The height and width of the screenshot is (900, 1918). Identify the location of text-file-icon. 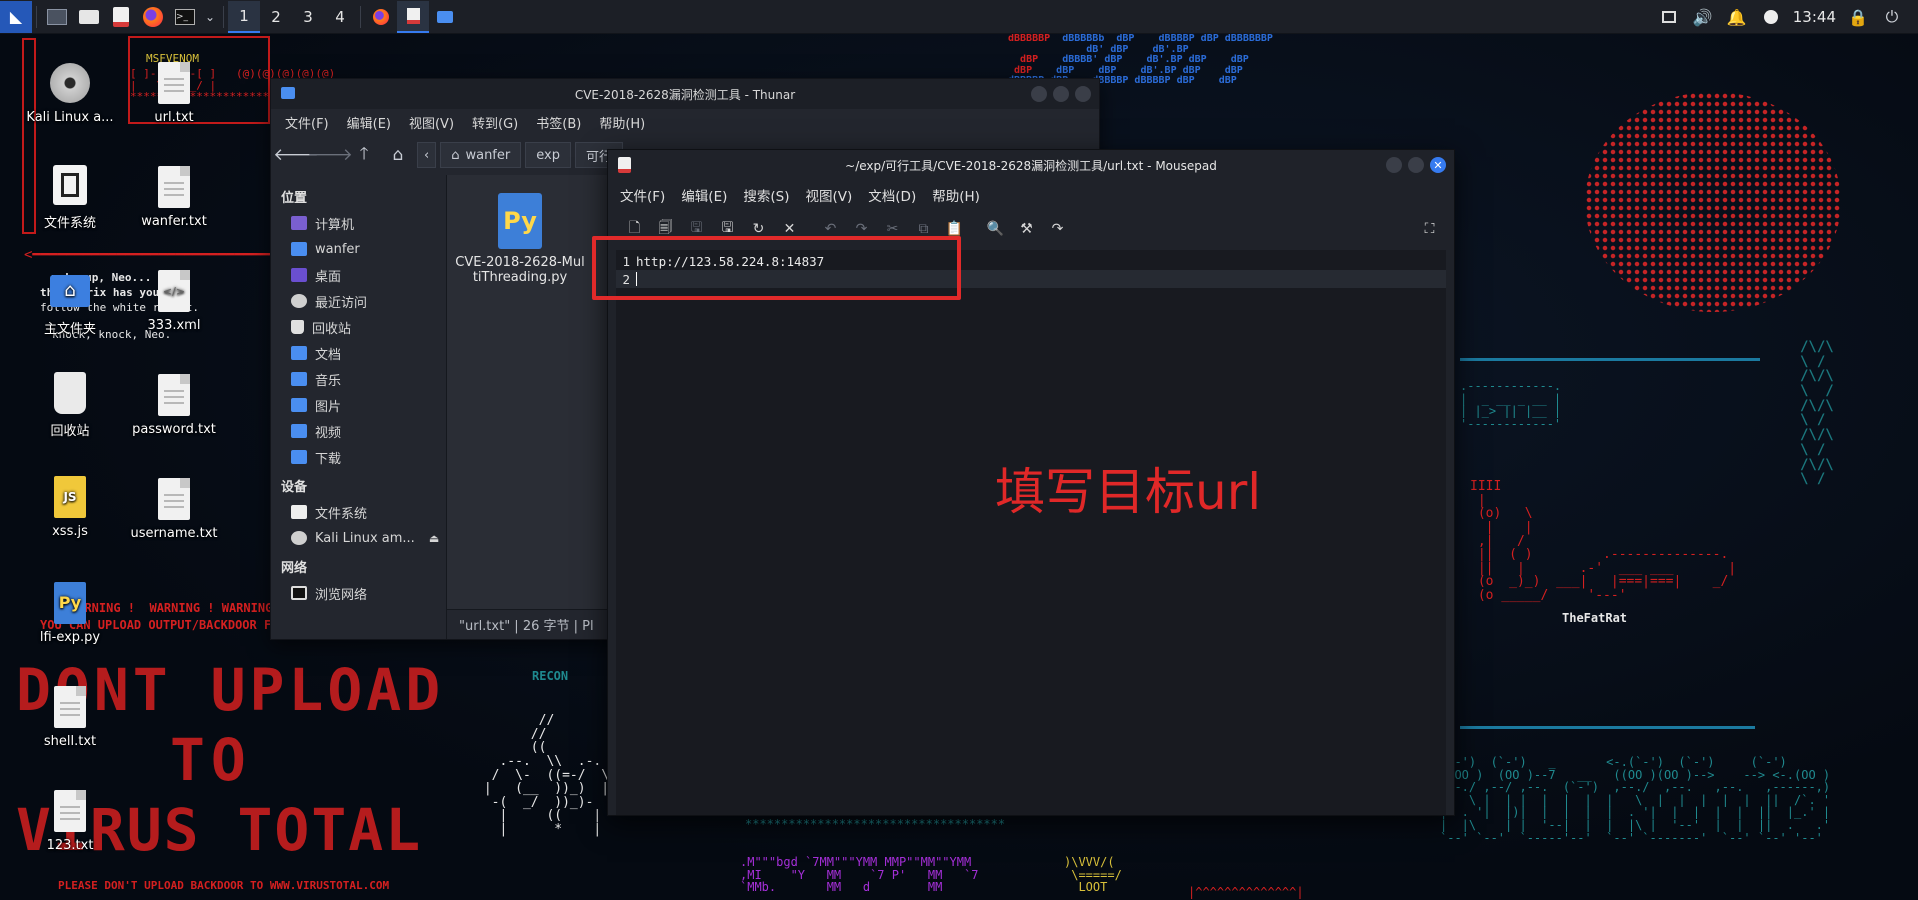
(174, 499).